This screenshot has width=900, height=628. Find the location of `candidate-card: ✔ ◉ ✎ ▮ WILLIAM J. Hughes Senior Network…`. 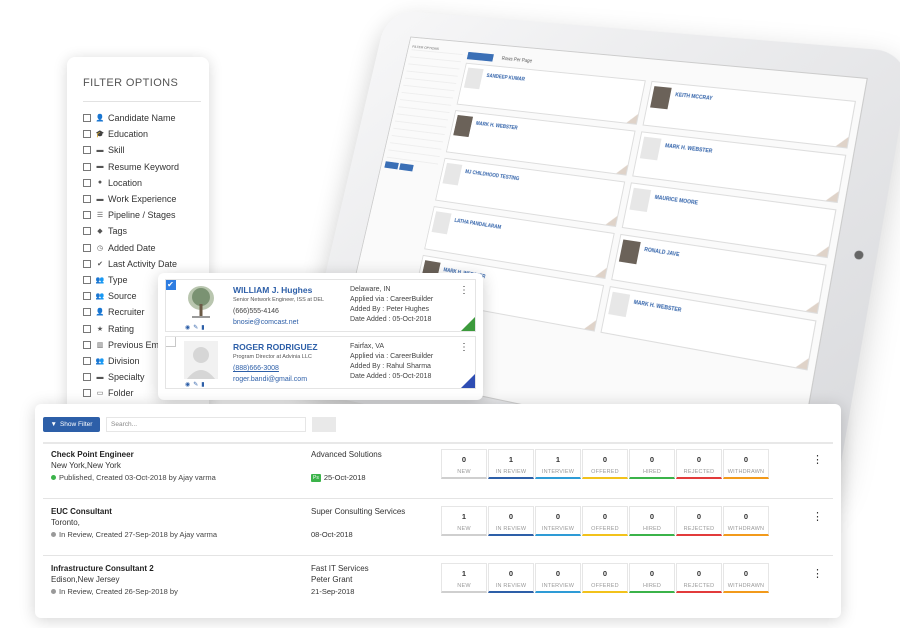

candidate-card: ✔ ◉ ✎ ▮ WILLIAM J. Hughes Senior Network… is located at coordinates (320, 305).